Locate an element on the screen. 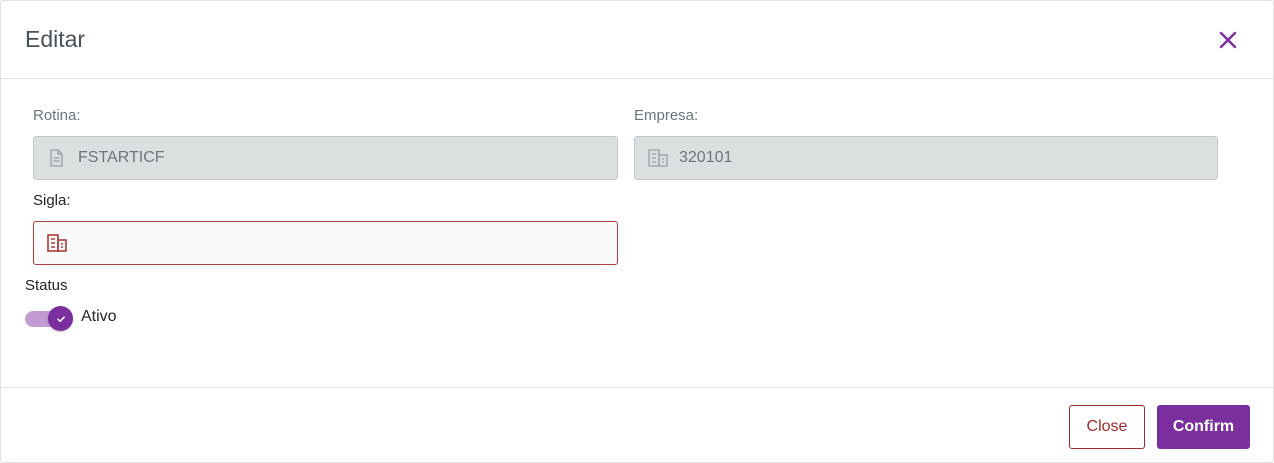 This screenshot has height=463, width=1274. status-toggle is located at coordinates (49, 319).